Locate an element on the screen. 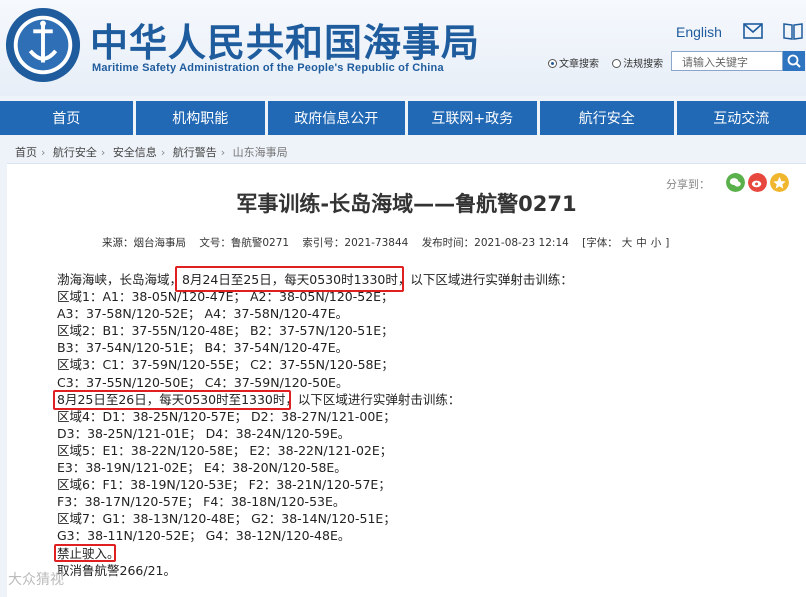 The width and height of the screenshot is (806, 597). article-line: 禁止驶入。 is located at coordinates (88, 553).